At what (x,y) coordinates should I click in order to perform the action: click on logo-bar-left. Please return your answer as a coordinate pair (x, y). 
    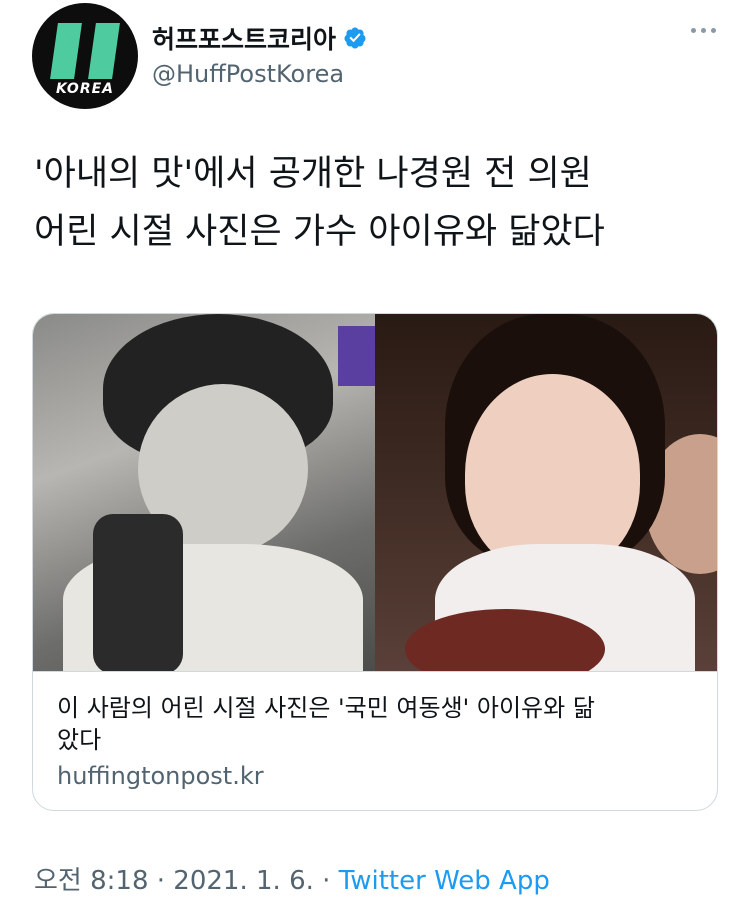
    Looking at the image, I should click on (66, 51).